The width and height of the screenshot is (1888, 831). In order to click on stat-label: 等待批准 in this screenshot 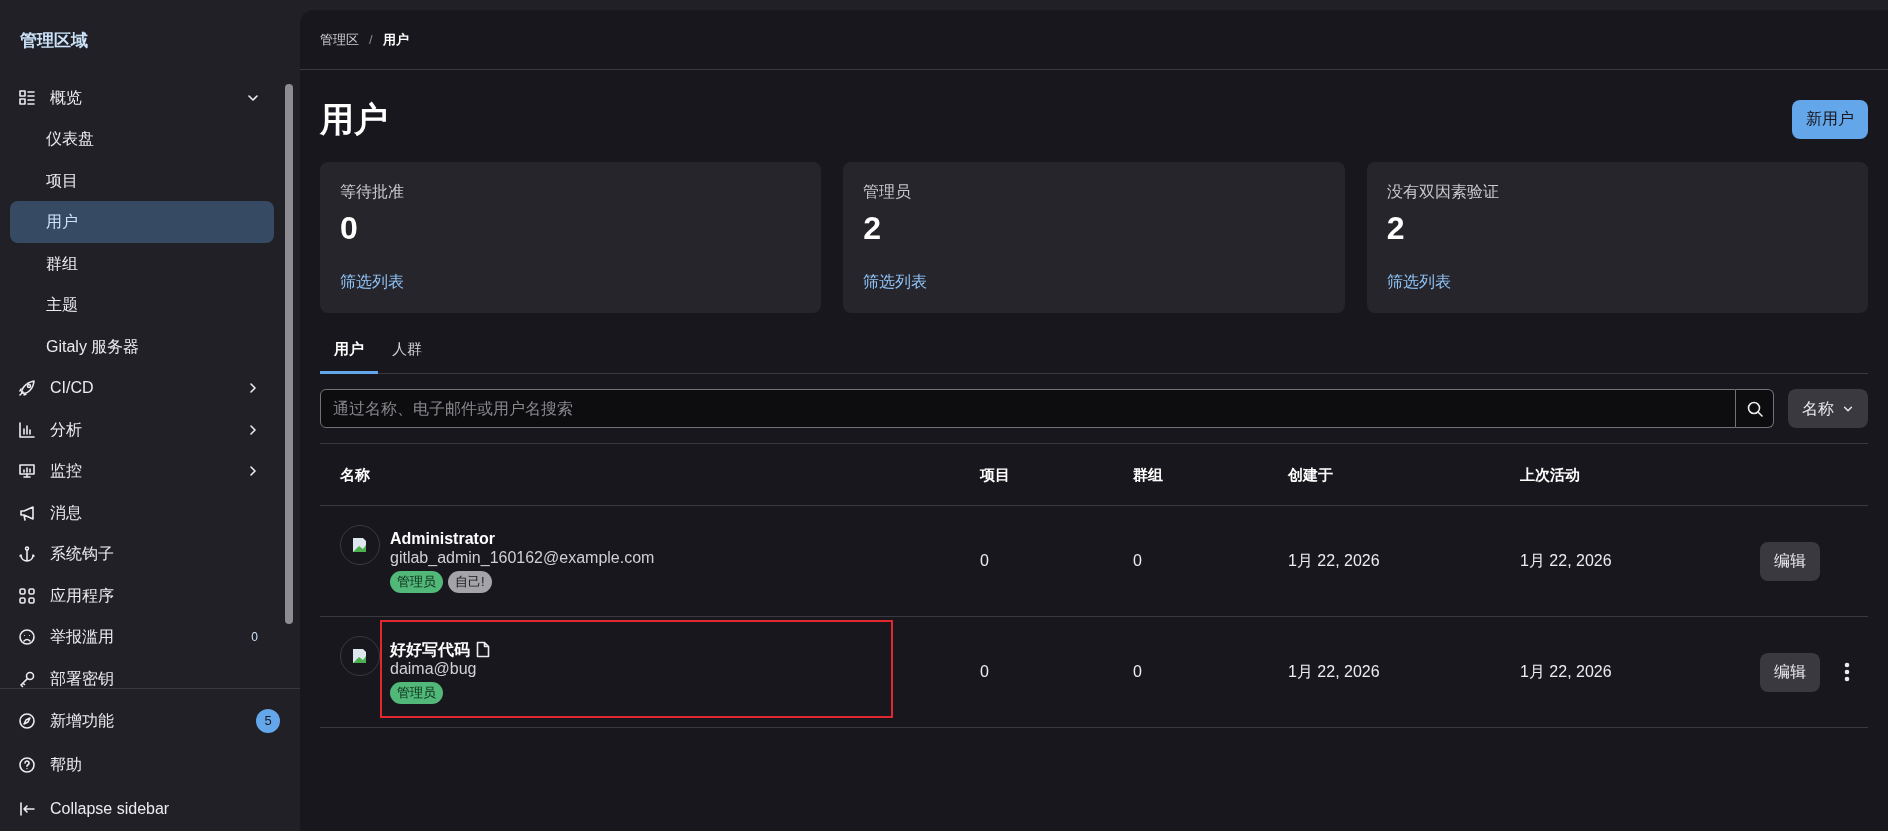, I will do `click(372, 192)`.